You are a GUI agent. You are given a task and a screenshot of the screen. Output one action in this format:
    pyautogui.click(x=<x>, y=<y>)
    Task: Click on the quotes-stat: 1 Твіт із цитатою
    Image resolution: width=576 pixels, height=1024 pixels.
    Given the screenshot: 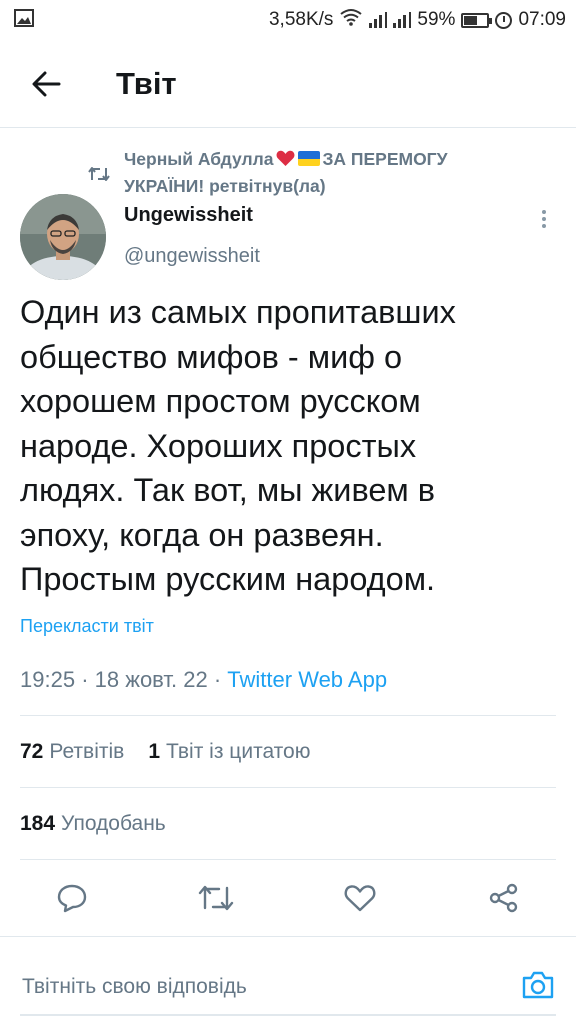 What is the action you would take?
    pyautogui.click(x=229, y=752)
    